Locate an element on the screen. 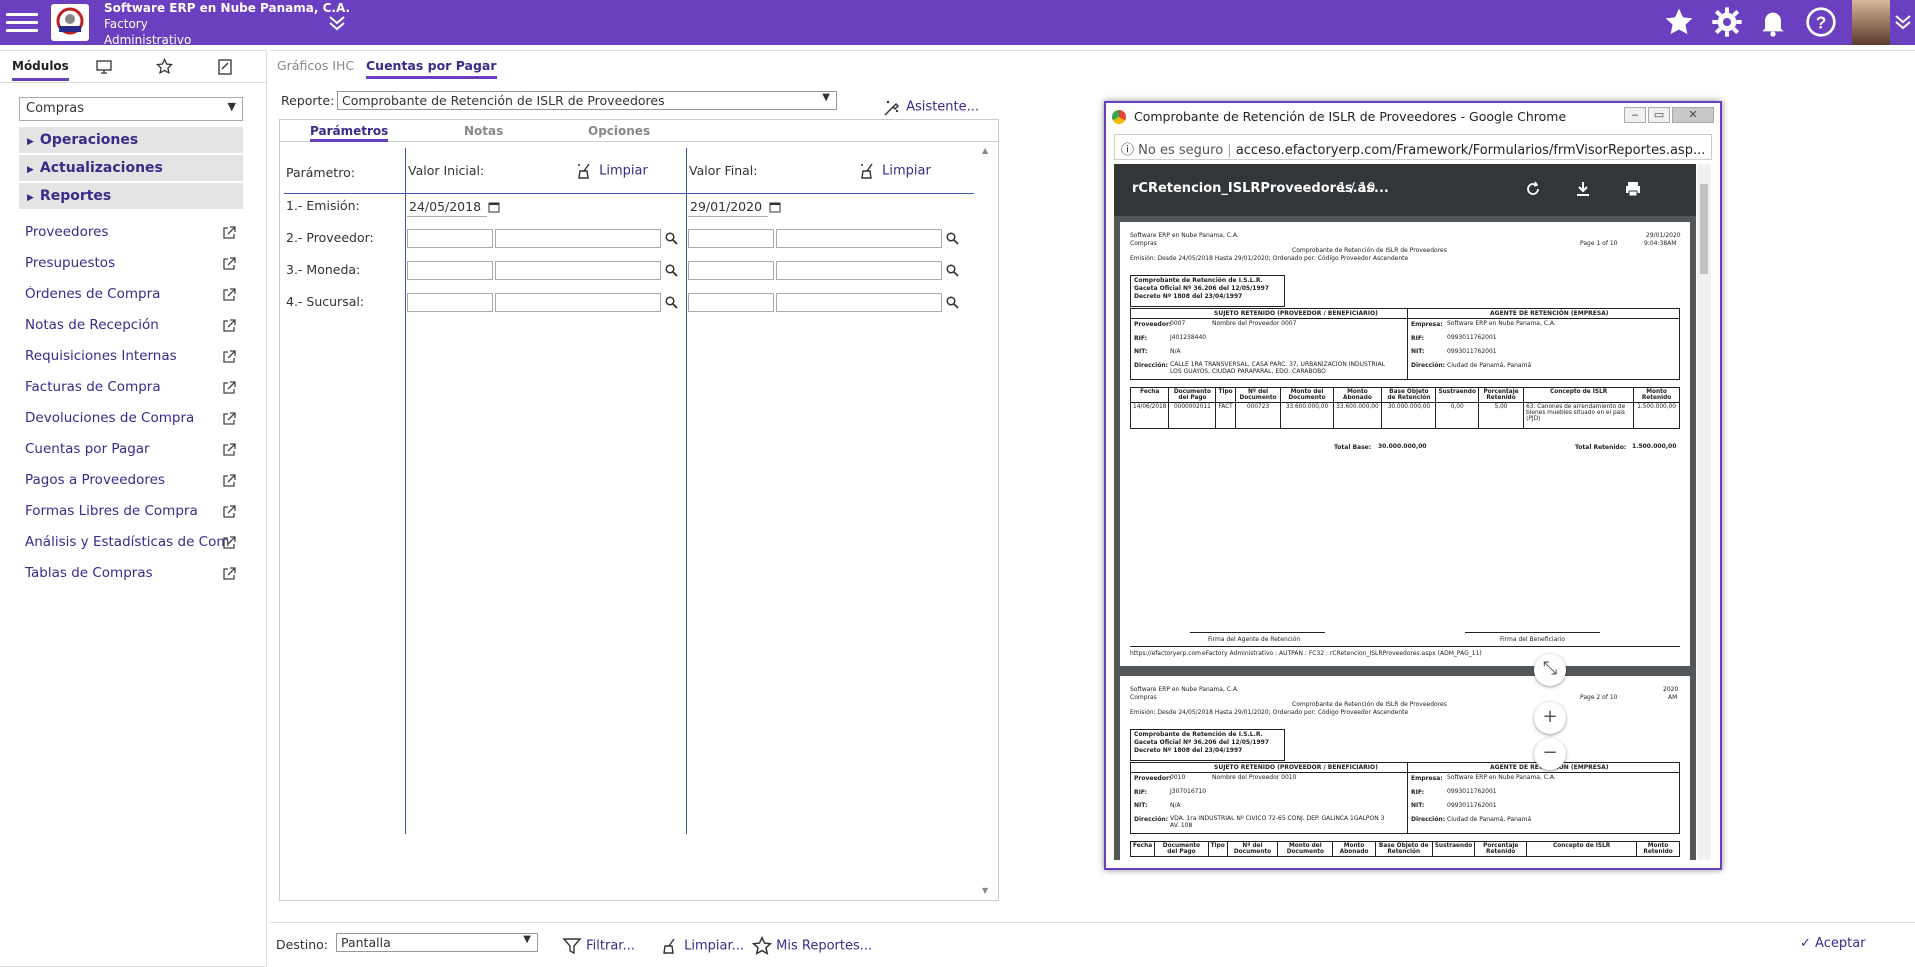 This screenshot has height=967, width=1915. sucursal-inicial-code is located at coordinates (450, 302).